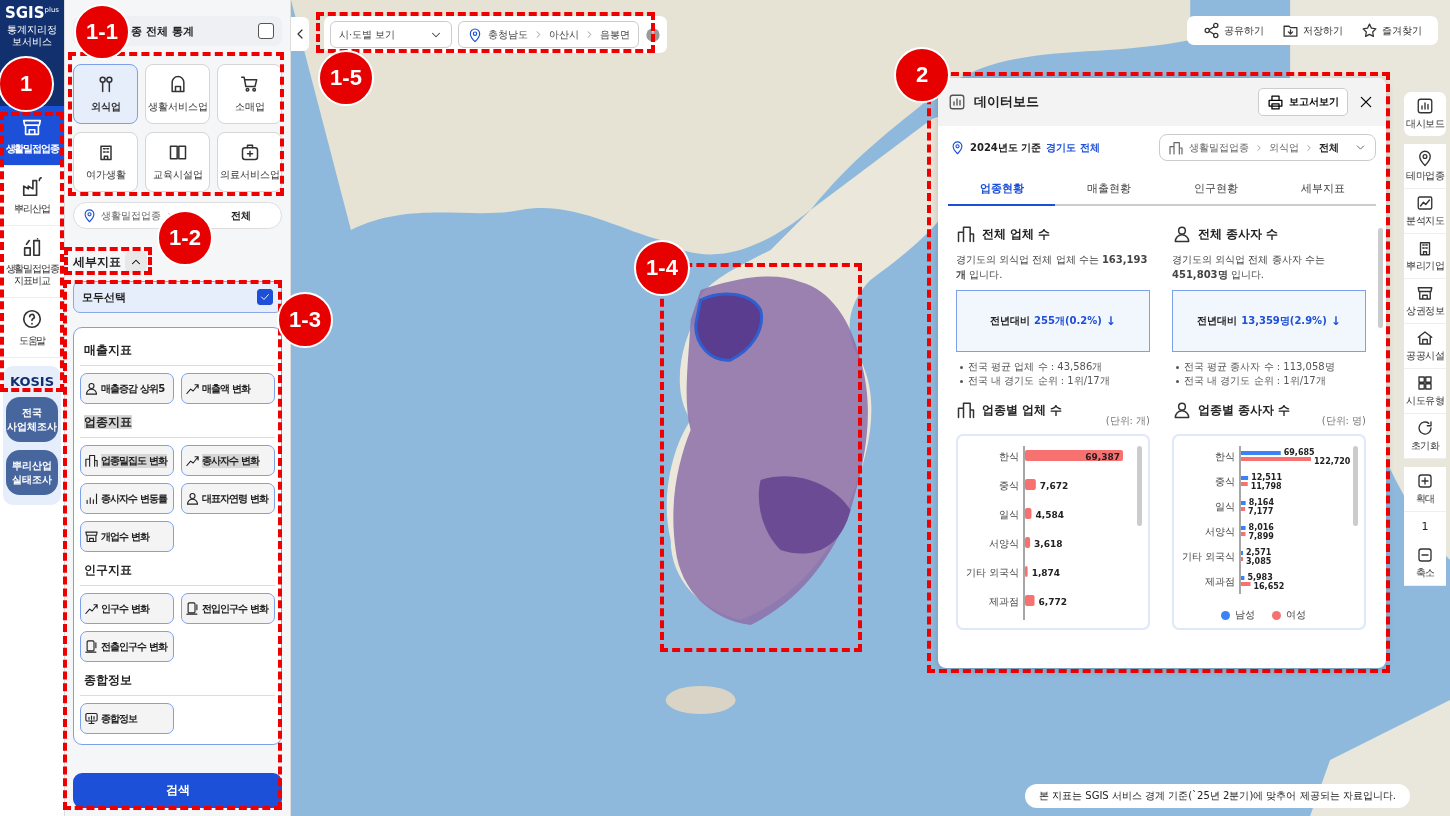 This screenshot has width=1450, height=816. What do you see at coordinates (1259, 367) in the screenshot?
I see `note-text: 전국 평균 종사자 수 : 113,058명` at bounding box center [1259, 367].